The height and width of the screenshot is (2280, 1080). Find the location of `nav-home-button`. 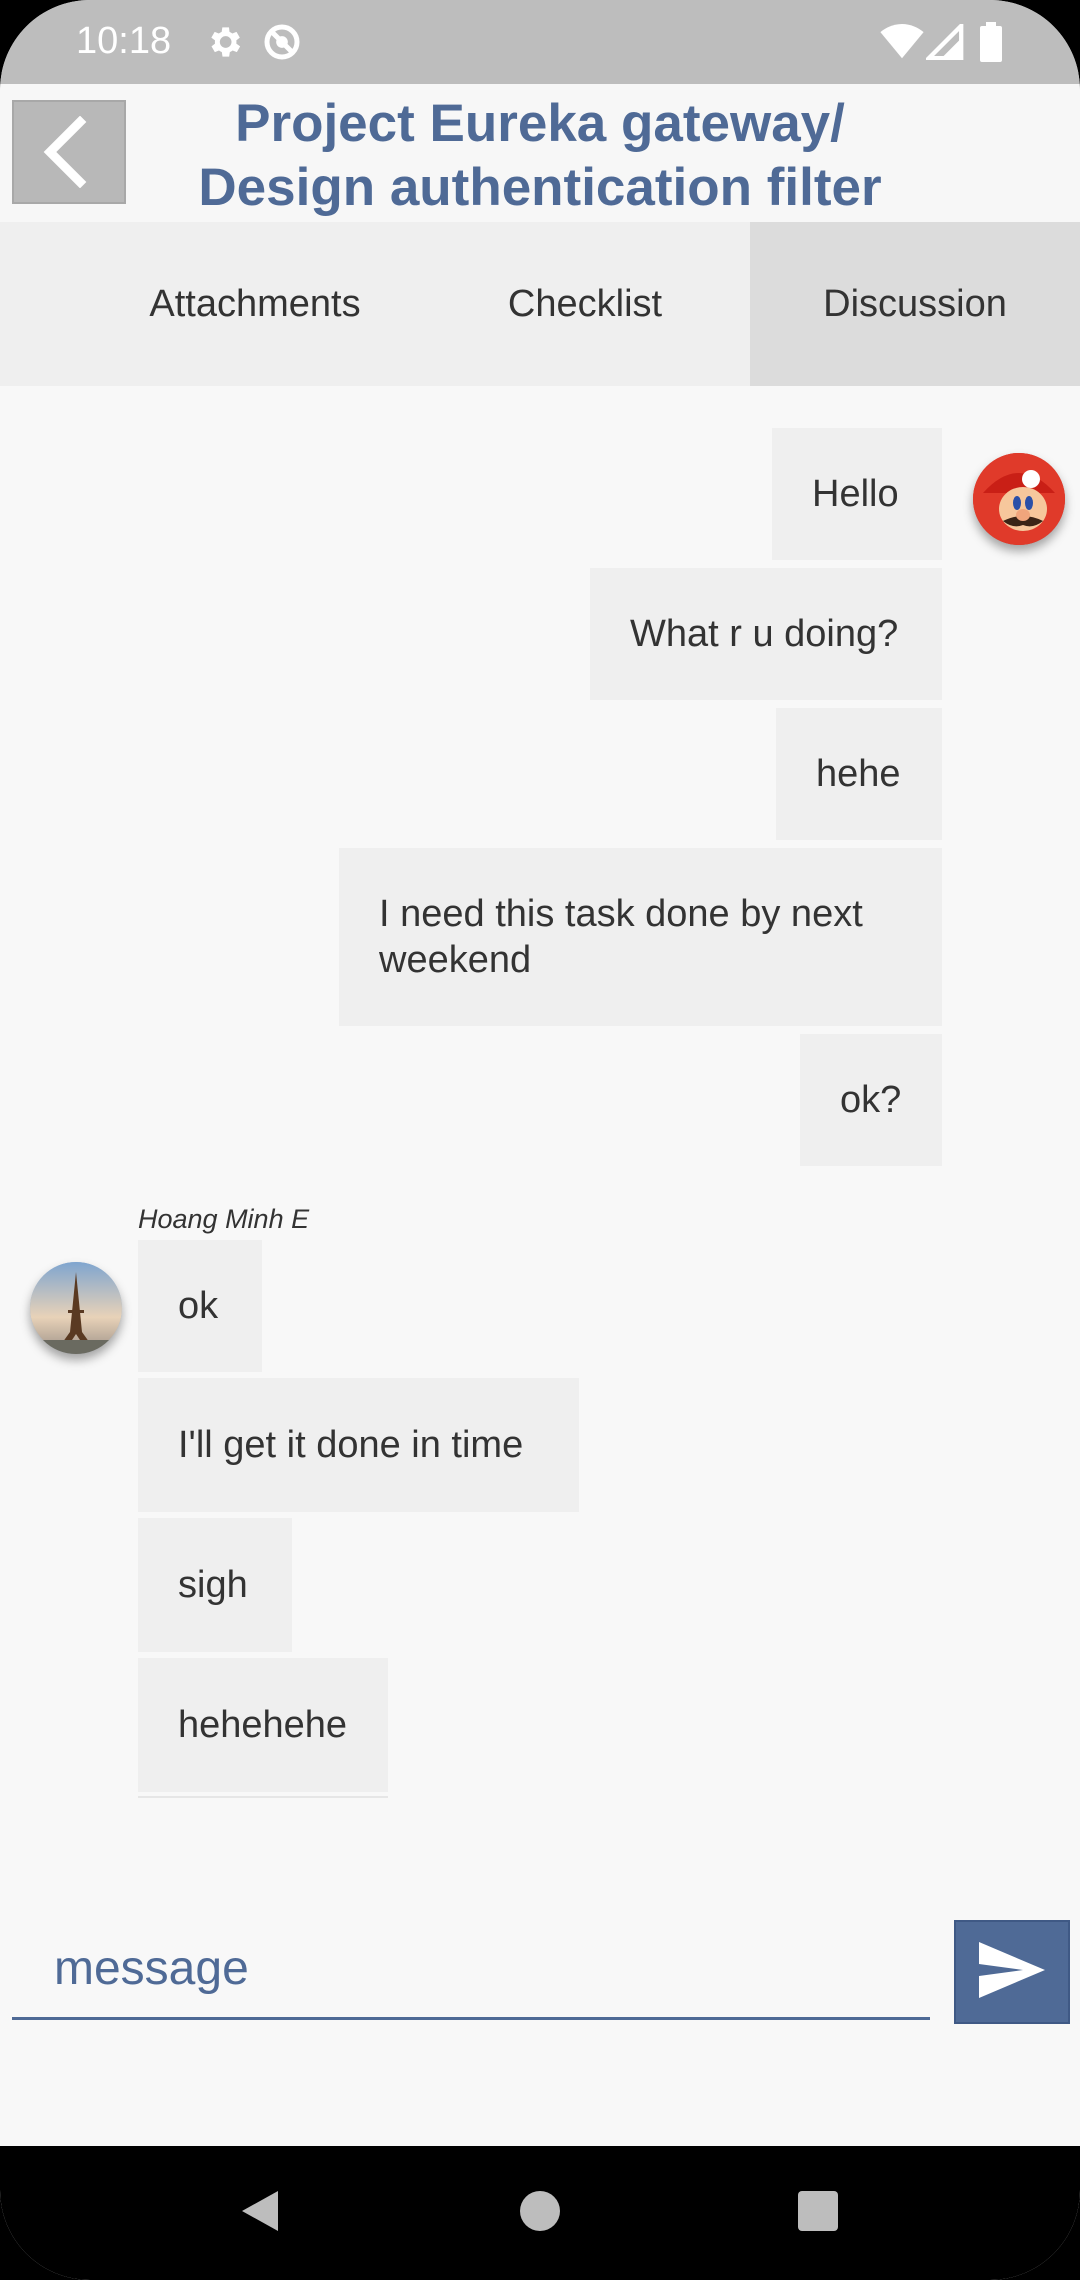

nav-home-button is located at coordinates (540, 2213).